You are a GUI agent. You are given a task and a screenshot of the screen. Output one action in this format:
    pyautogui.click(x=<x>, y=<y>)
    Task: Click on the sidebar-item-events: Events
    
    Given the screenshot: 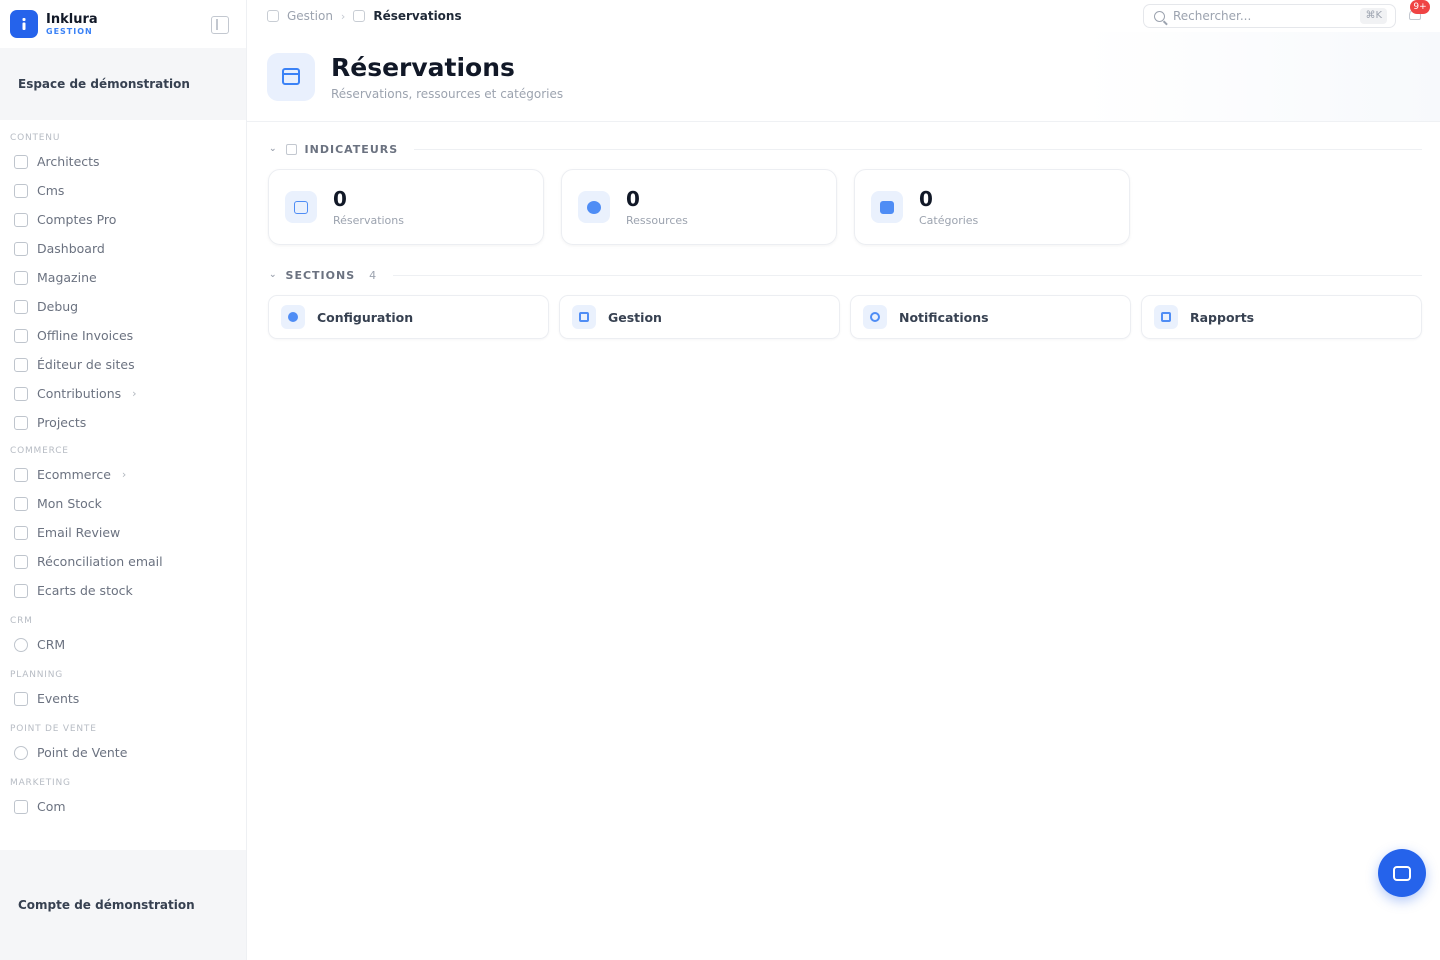 What is the action you would take?
    pyautogui.click(x=123, y=698)
    